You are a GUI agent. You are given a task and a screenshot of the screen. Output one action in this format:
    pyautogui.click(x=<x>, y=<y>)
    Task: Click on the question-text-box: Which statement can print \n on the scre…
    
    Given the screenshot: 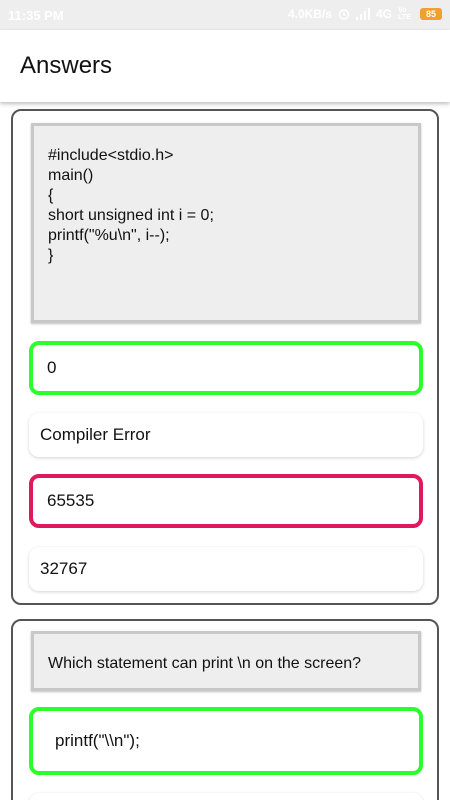 What is the action you would take?
    pyautogui.click(x=226, y=661)
    